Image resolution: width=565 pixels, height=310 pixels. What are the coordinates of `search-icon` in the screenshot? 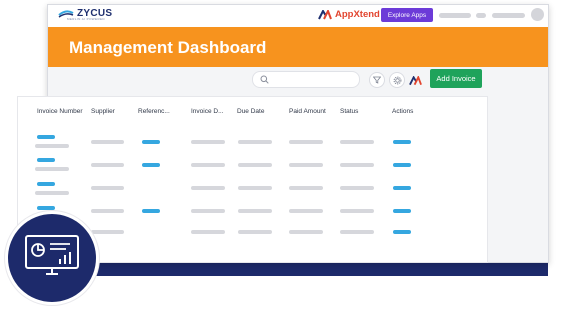 It's located at (264, 79).